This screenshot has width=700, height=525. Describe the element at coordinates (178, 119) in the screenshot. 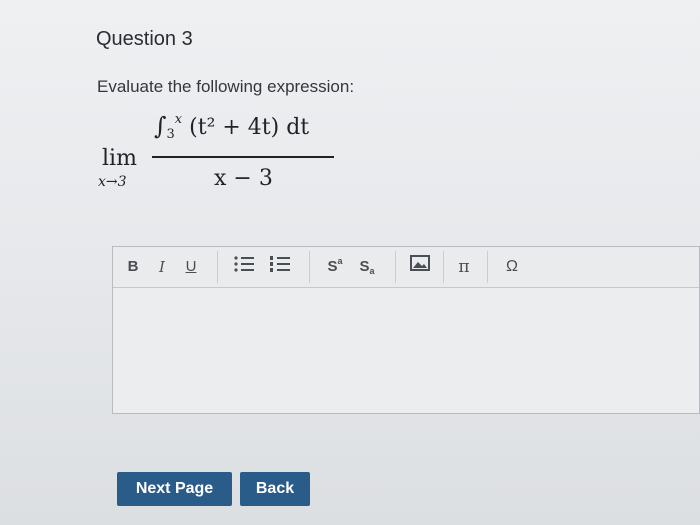

I see `integral-upper-limit: x` at that location.